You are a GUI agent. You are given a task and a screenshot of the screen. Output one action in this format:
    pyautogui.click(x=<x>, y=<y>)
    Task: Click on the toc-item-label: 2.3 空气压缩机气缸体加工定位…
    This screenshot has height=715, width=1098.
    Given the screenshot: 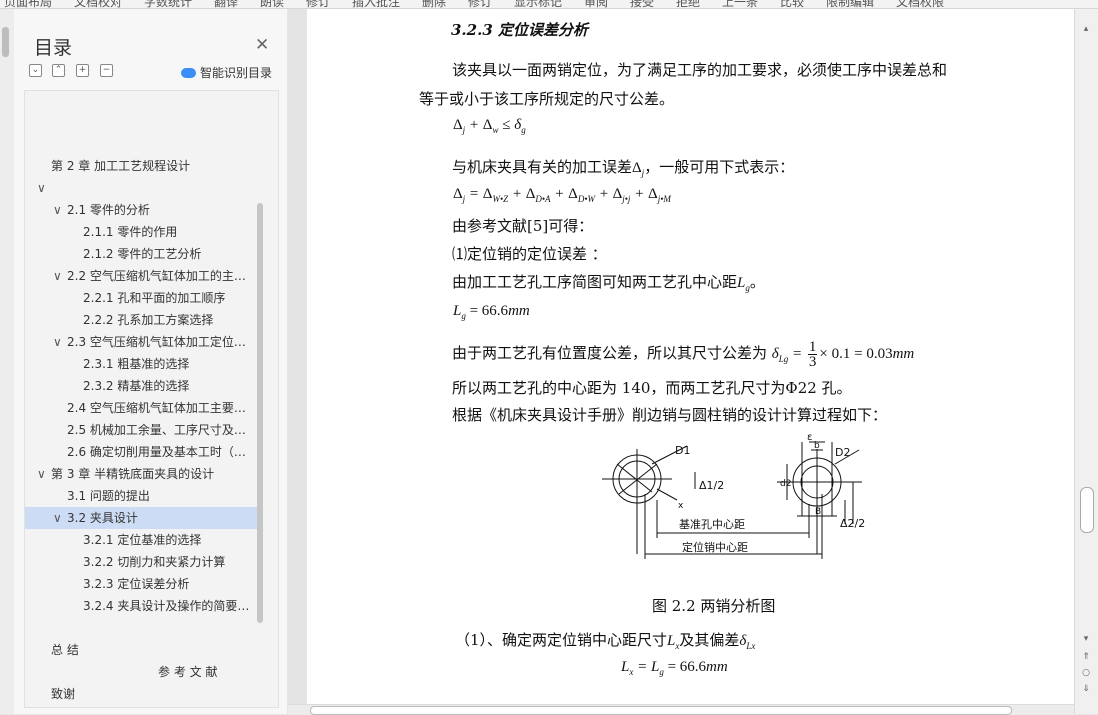 What is the action you would take?
    pyautogui.click(x=156, y=342)
    